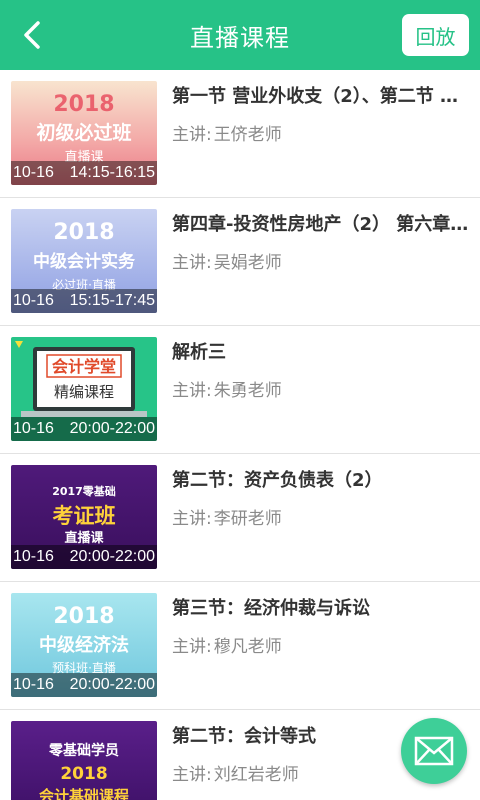 This screenshot has height=800, width=480. I want to click on thumb-line1: 中级会计实务, so click(84, 261).